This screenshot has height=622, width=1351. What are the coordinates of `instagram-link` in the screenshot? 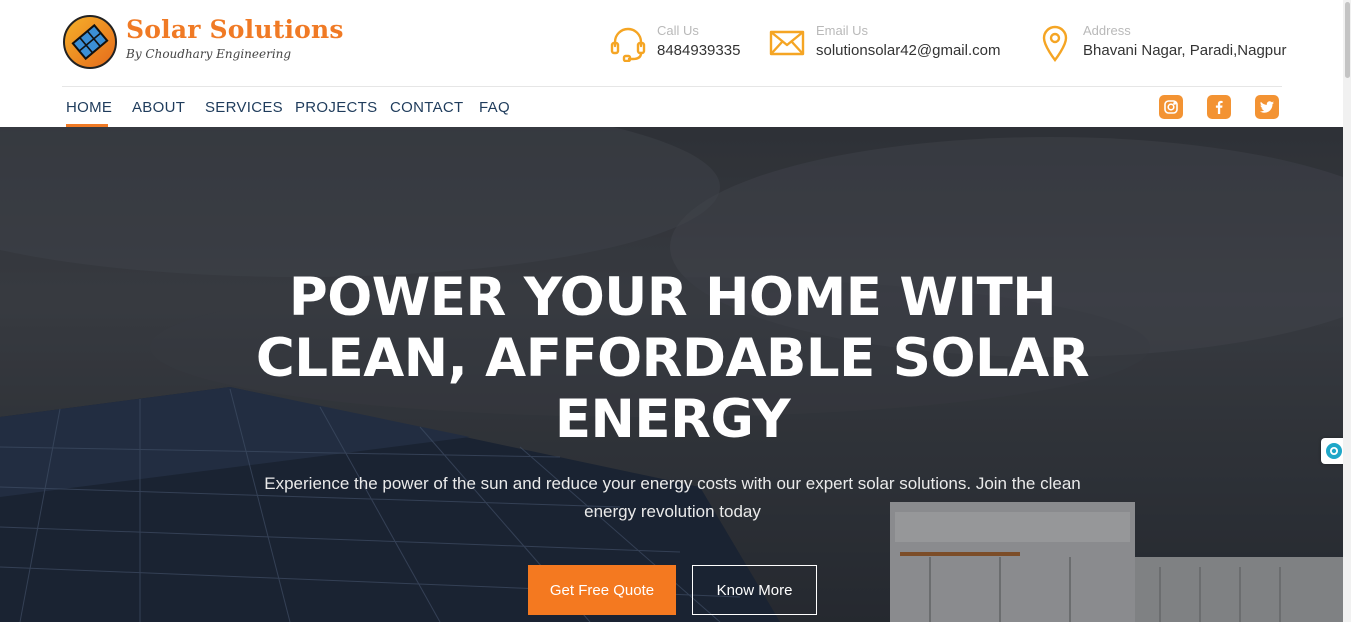 It's located at (1171, 107).